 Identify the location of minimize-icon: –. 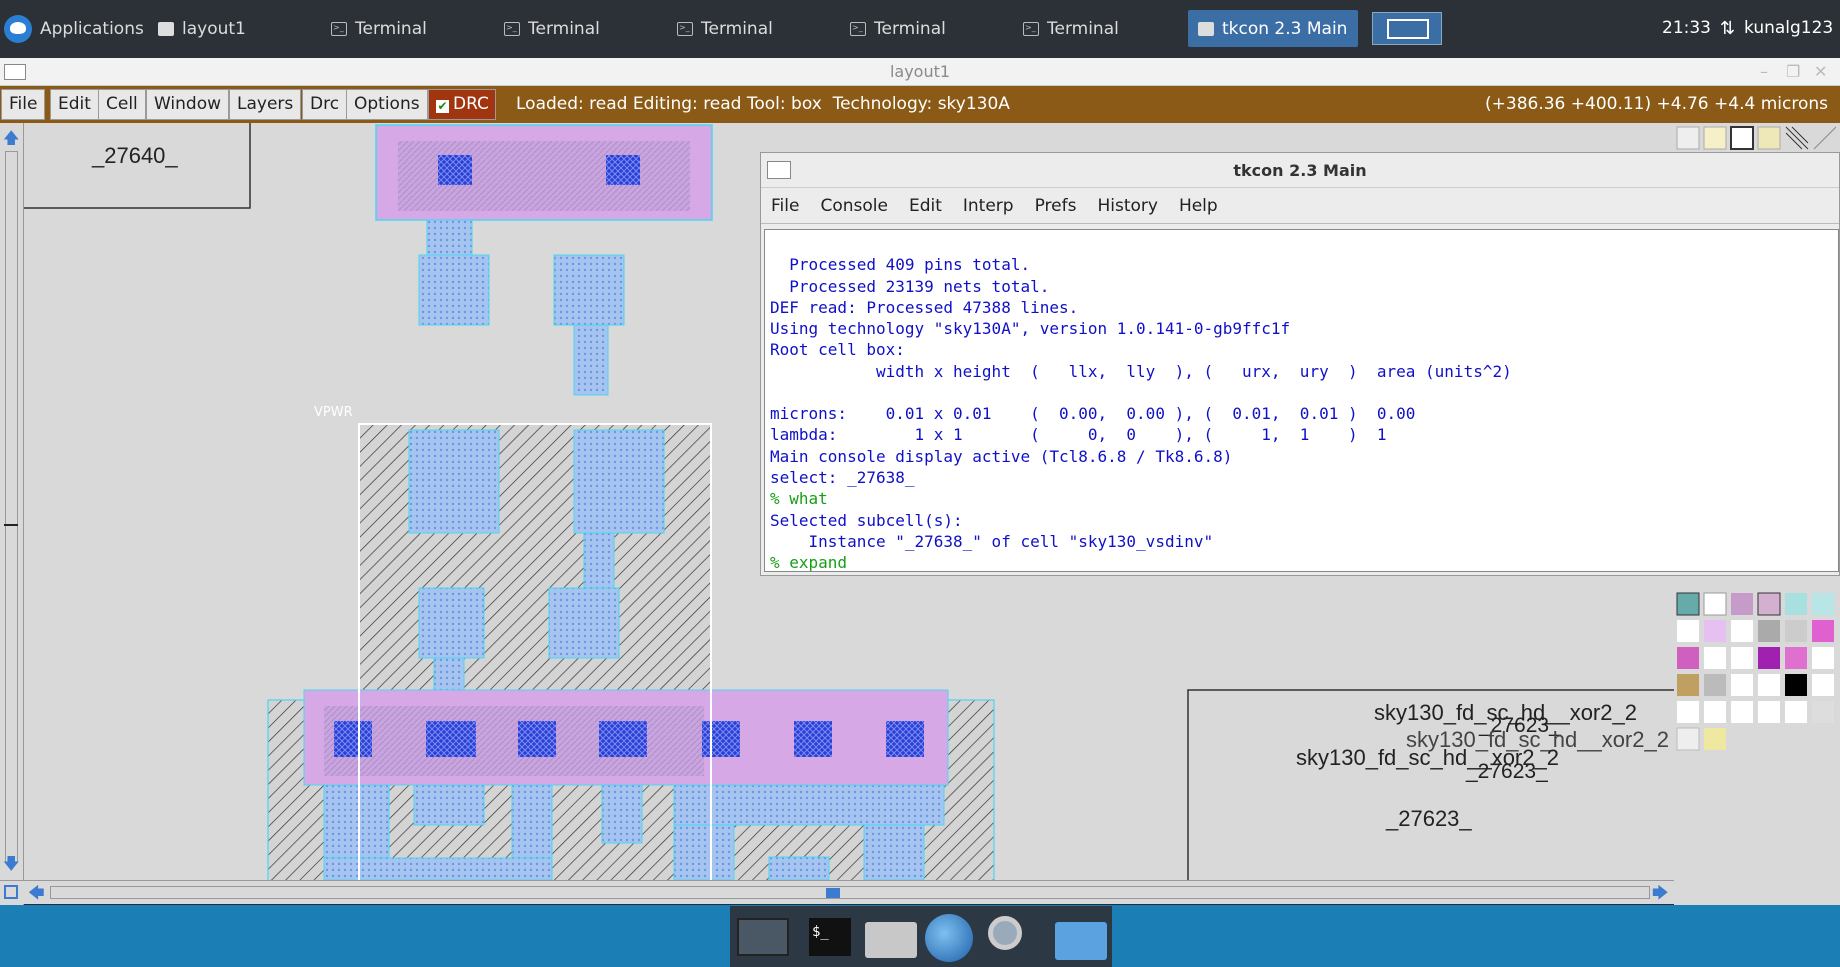
(1764, 72).